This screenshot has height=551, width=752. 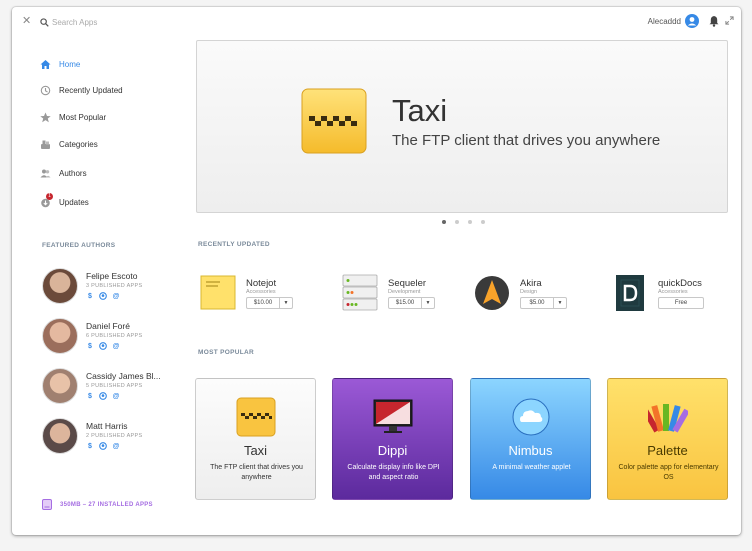 I want to click on akira-icon, so click(x=492, y=293).